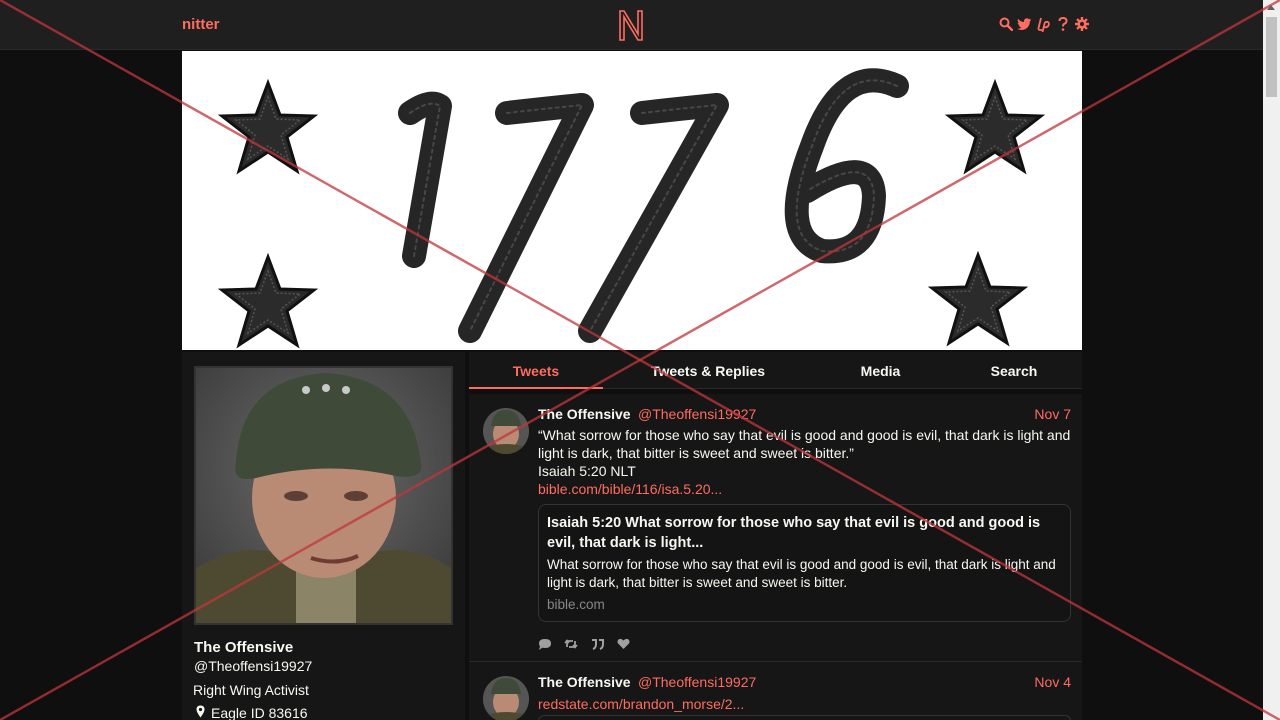  Describe the element at coordinates (259, 712) in the screenshot. I see `profile-location-text: Eagle ID 83616` at that location.